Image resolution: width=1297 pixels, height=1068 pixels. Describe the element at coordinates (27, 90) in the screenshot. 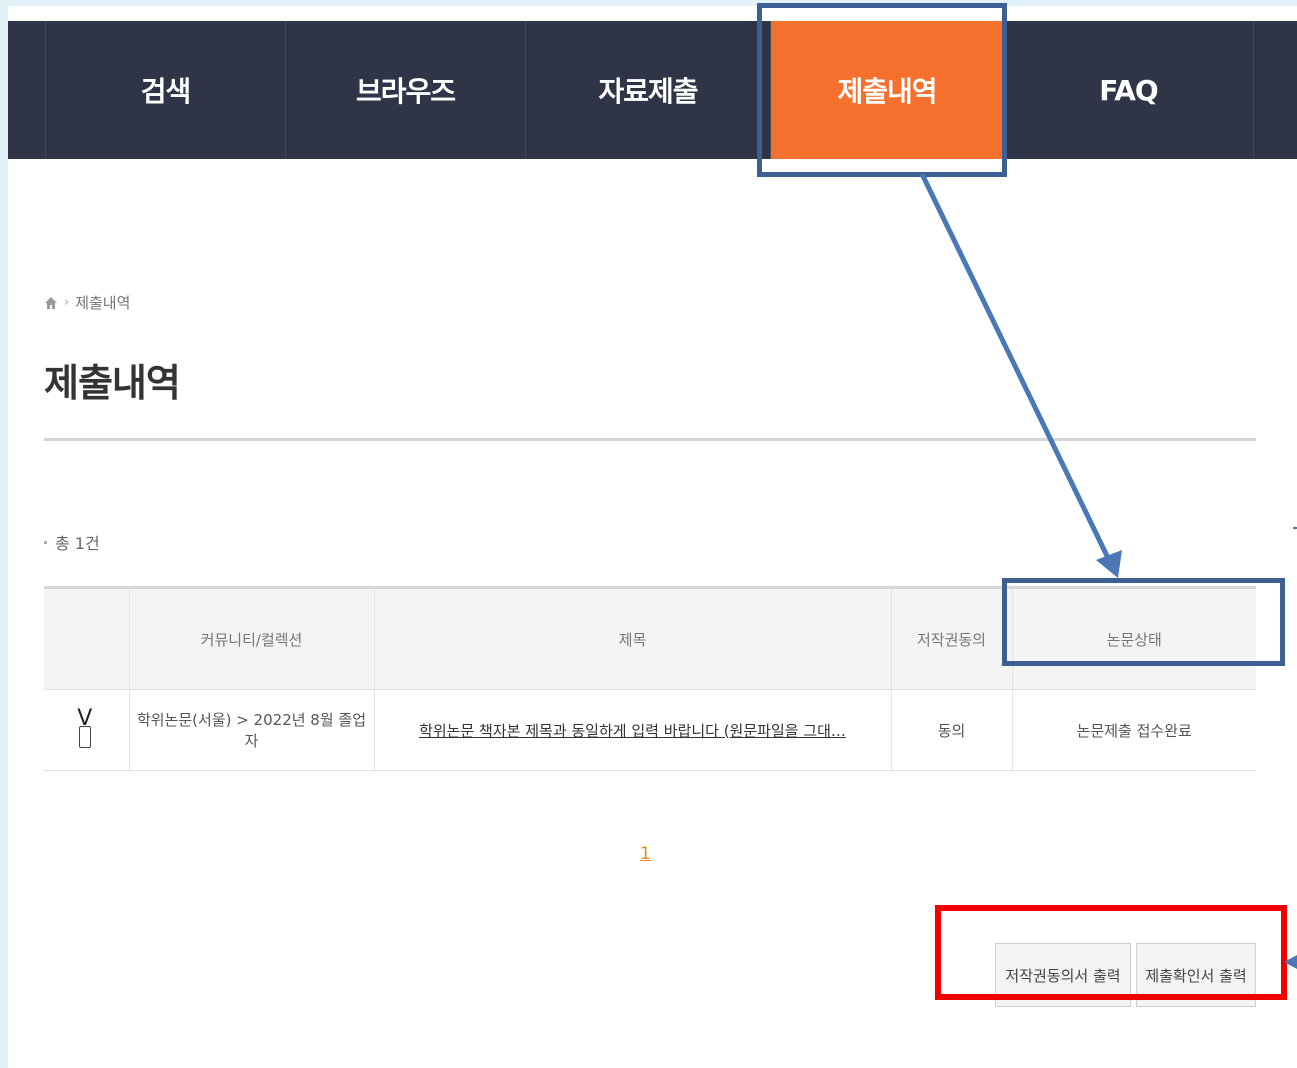

I see `nav-spacer` at that location.